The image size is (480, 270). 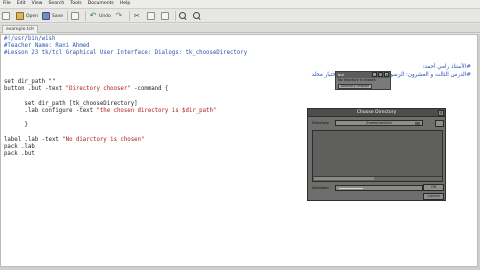 What do you see at coordinates (374, 74) in the screenshot?
I see `minimize-icon: -` at bounding box center [374, 74].